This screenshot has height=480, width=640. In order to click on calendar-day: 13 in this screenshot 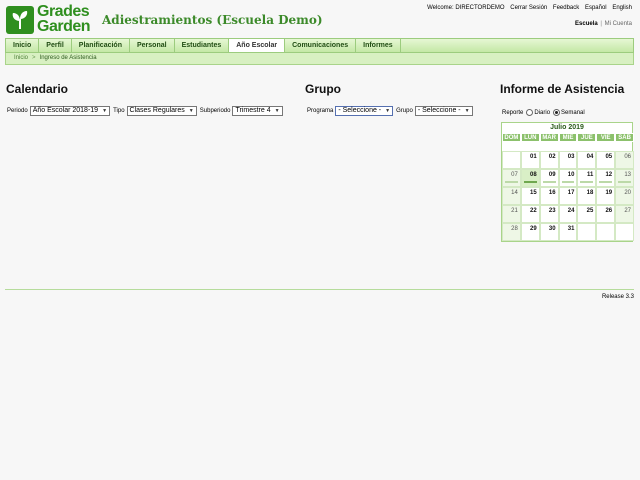, I will do `click(625, 178)`.